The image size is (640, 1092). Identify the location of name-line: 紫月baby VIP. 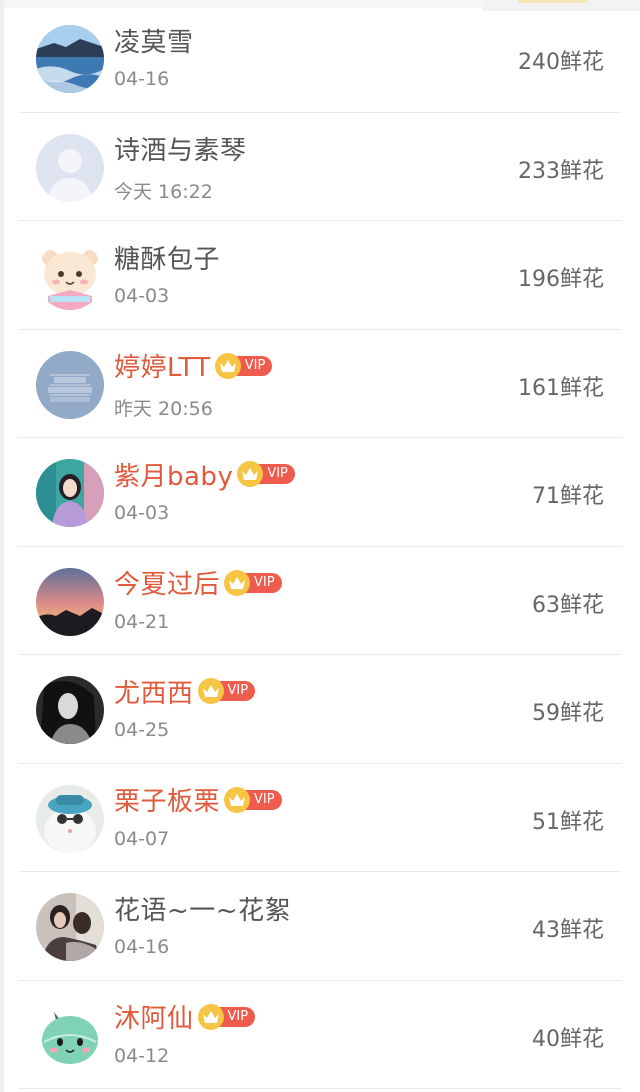
(204, 474).